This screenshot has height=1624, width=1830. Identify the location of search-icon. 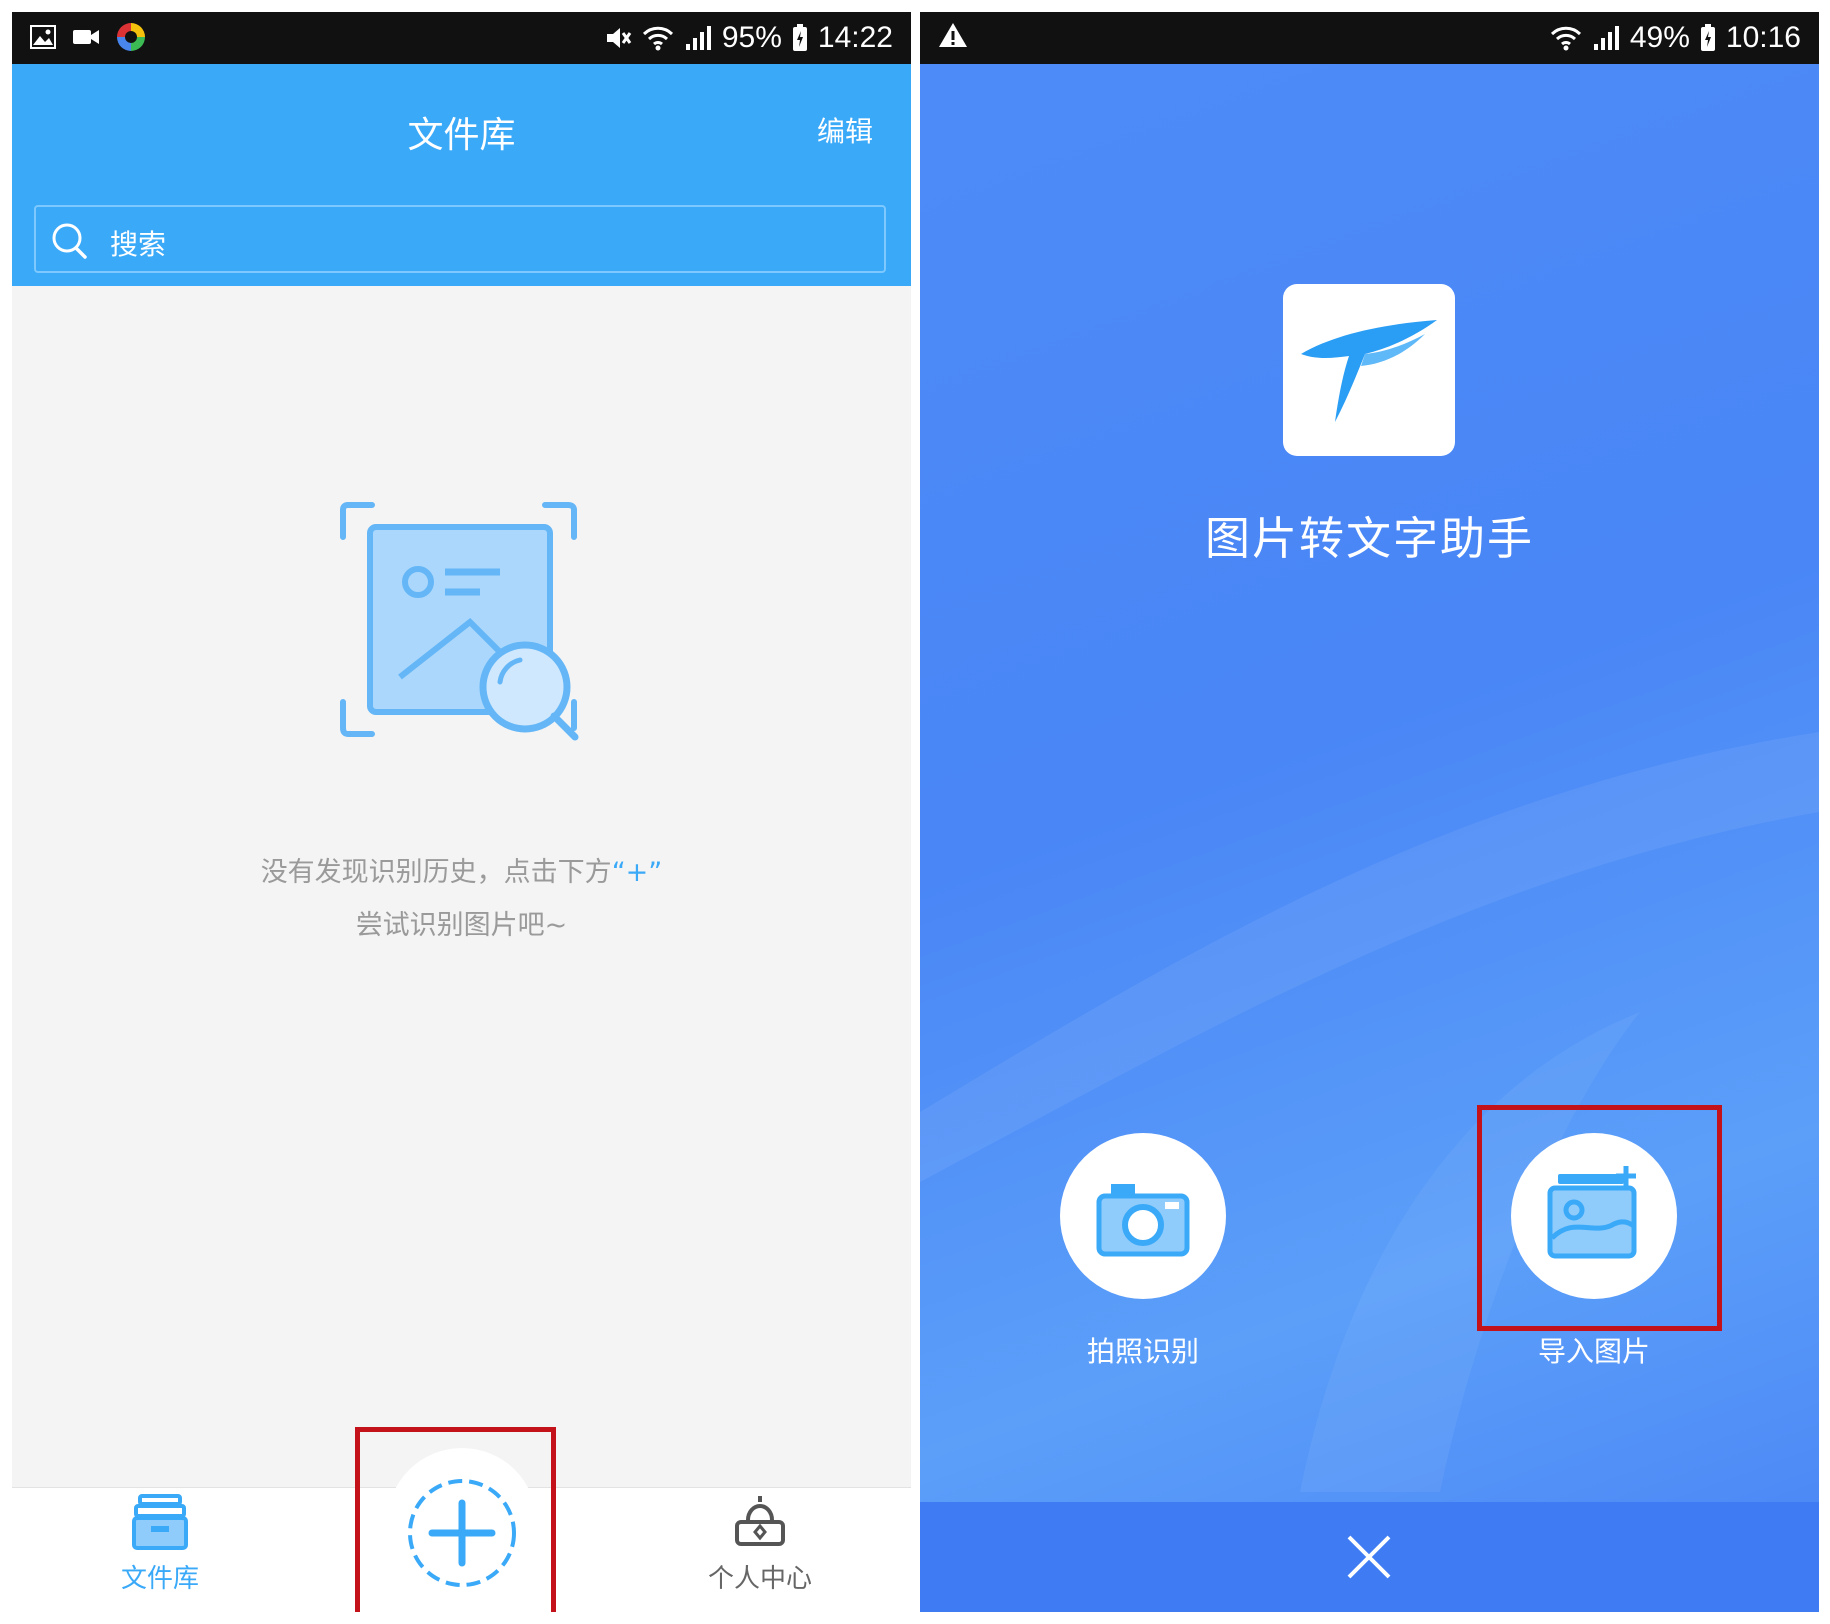
(69, 241).